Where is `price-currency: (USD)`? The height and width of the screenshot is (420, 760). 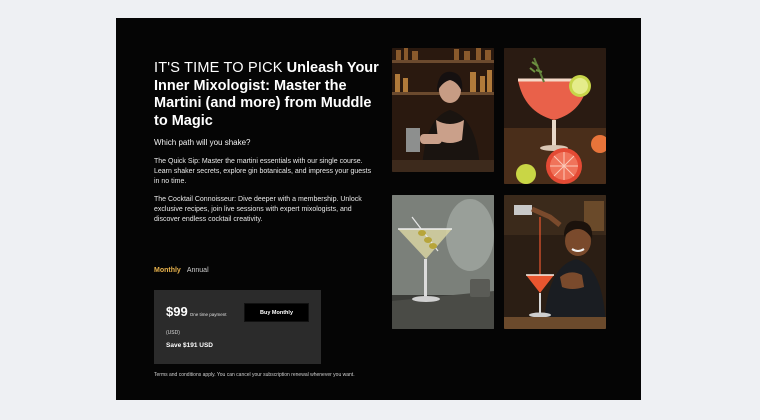 price-currency: (USD) is located at coordinates (173, 333).